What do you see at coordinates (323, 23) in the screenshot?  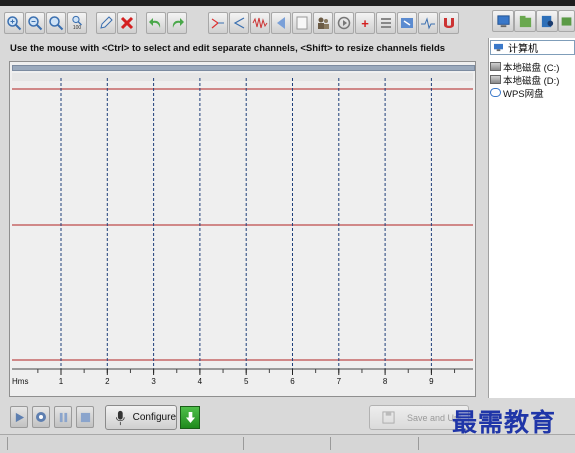 I see `people-icon` at bounding box center [323, 23].